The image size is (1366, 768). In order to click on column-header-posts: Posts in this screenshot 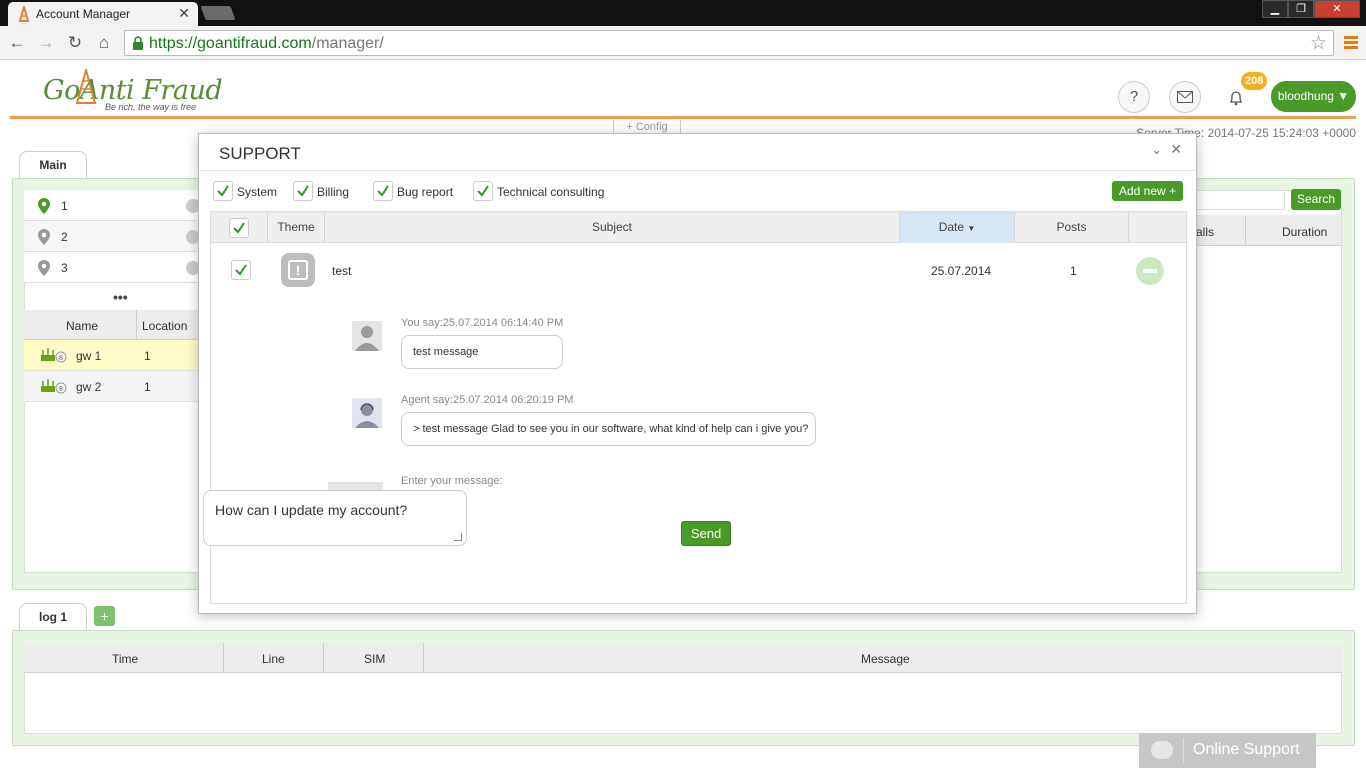, I will do `click(1072, 227)`.